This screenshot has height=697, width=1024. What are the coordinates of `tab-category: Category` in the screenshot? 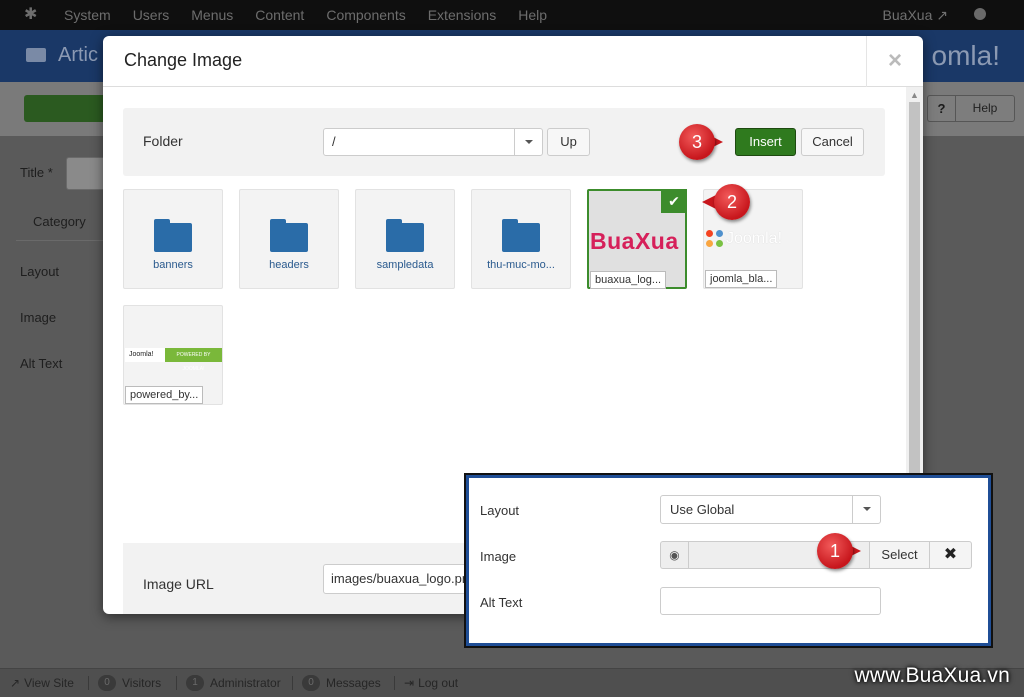 It's located at (59, 221).